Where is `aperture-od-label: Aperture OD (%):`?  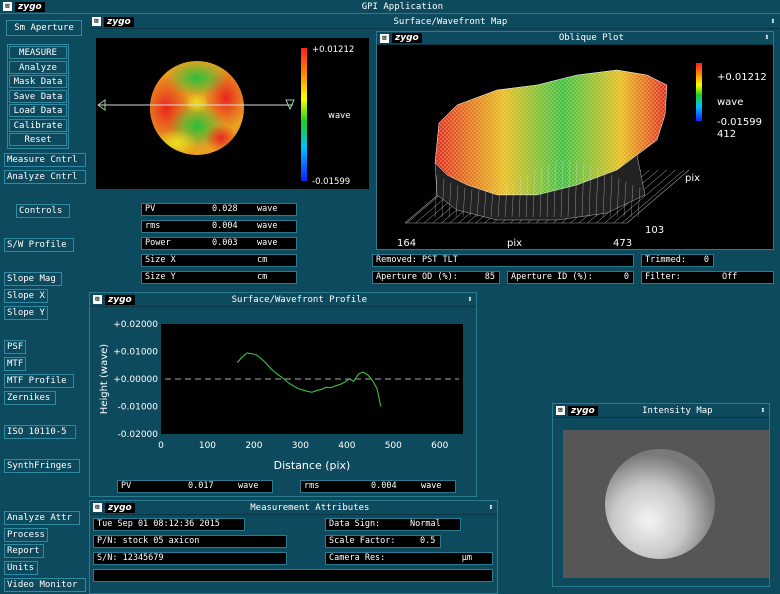
aperture-od-label: Aperture OD (%): is located at coordinates (417, 277).